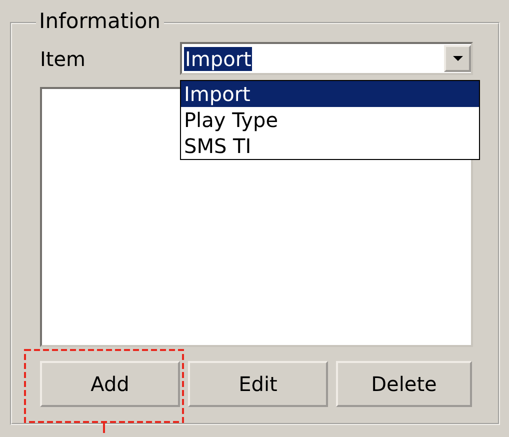 Image resolution: width=509 pixels, height=437 pixels. What do you see at coordinates (330, 146) in the screenshot?
I see `dropdown-option: SMS TI` at bounding box center [330, 146].